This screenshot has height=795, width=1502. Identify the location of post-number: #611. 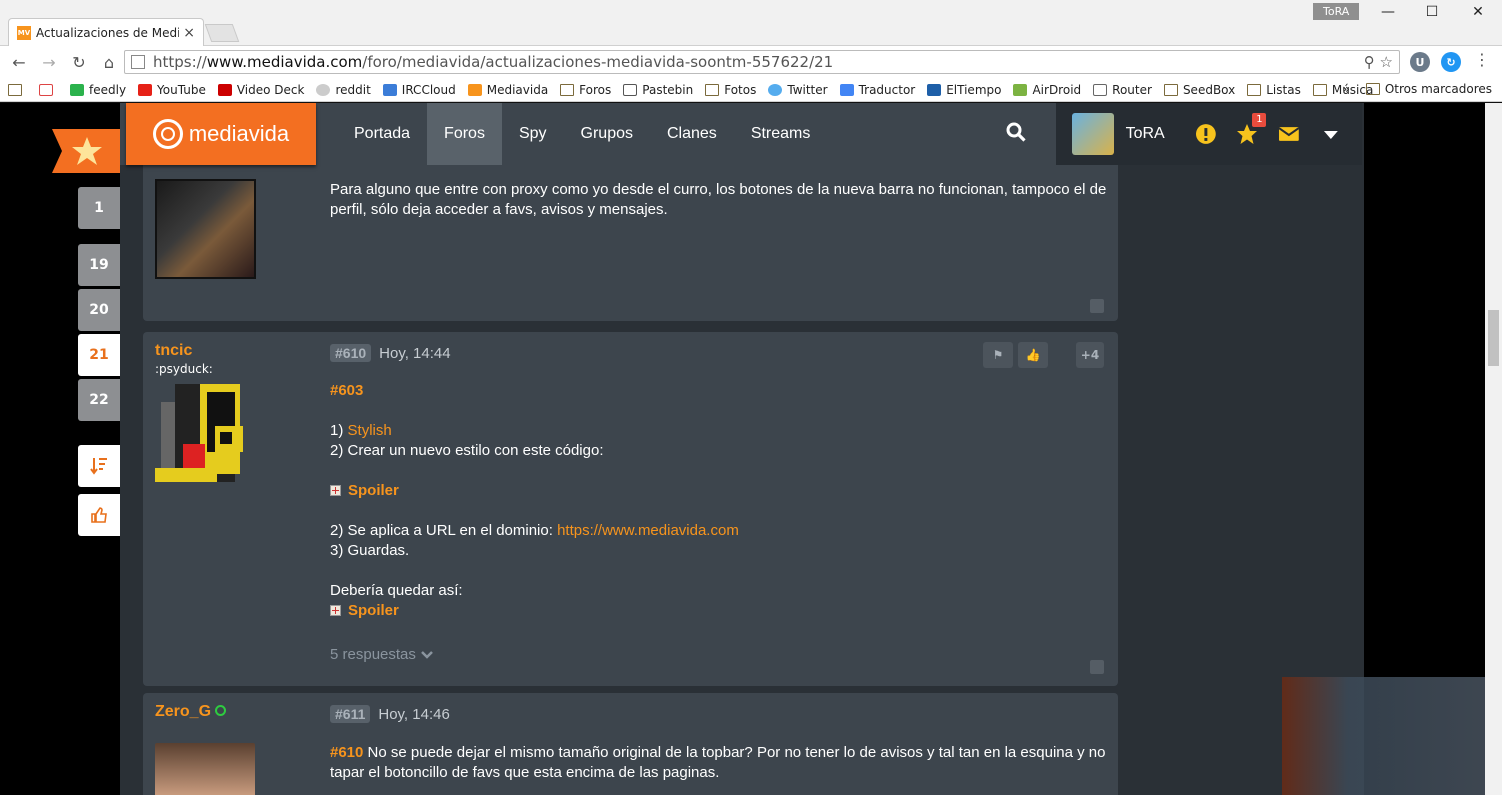
(350, 714).